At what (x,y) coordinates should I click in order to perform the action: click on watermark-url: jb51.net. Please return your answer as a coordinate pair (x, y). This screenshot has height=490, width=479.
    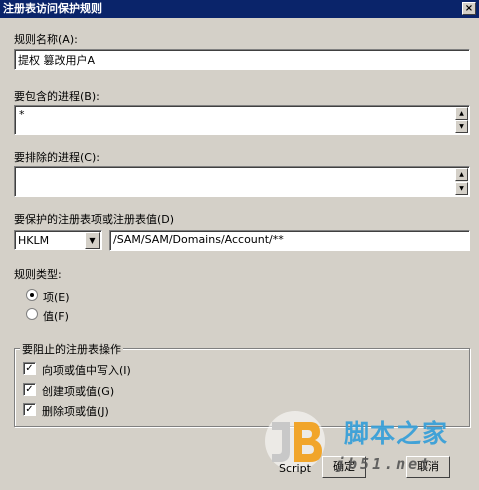
    Looking at the image, I should click on (384, 464).